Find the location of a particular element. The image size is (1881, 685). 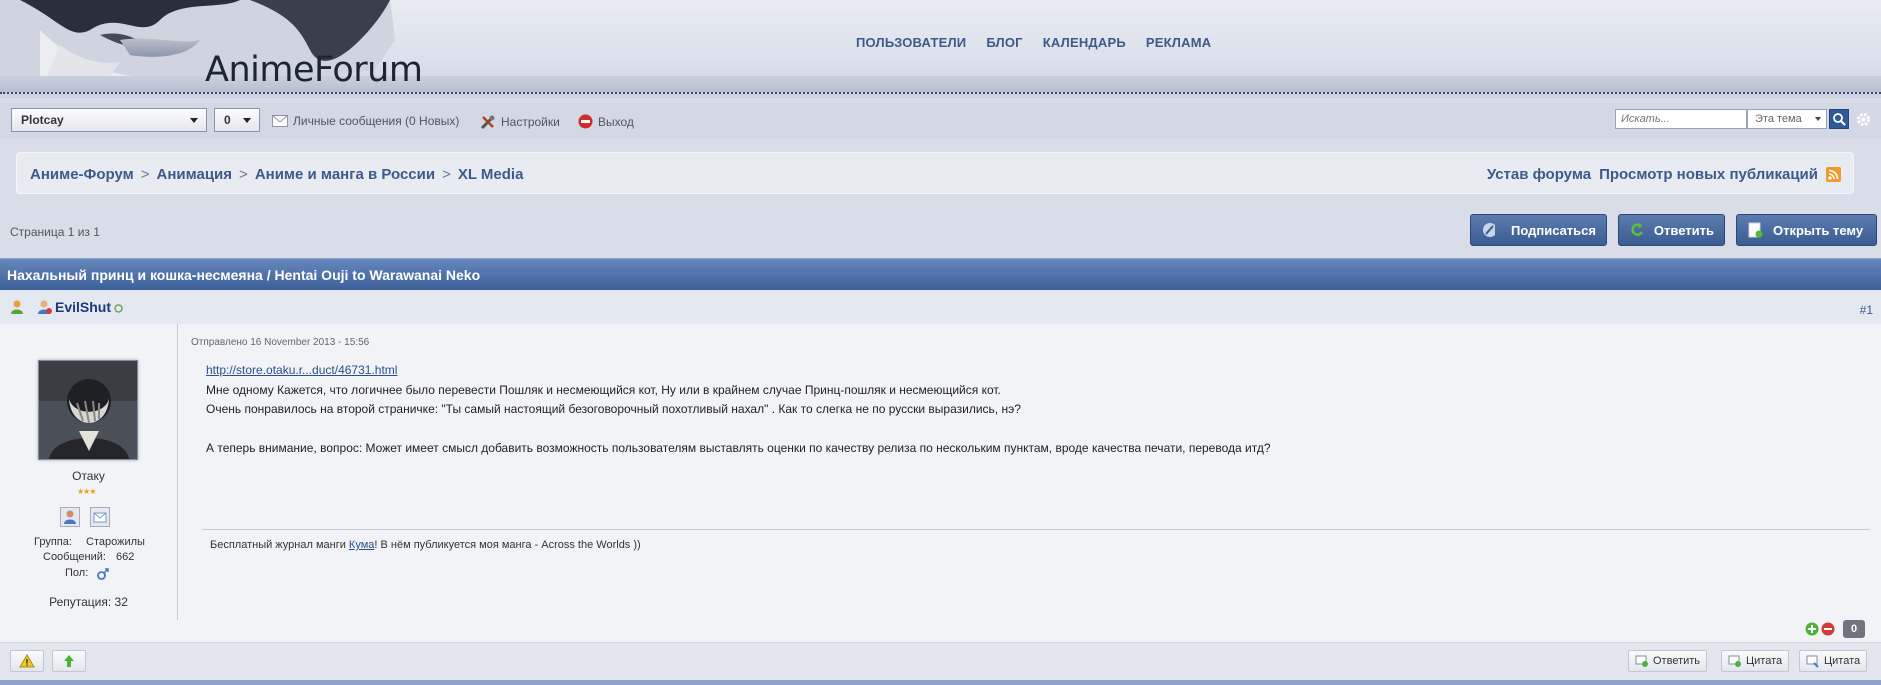

post-number-link: #1 is located at coordinates (1866, 310).